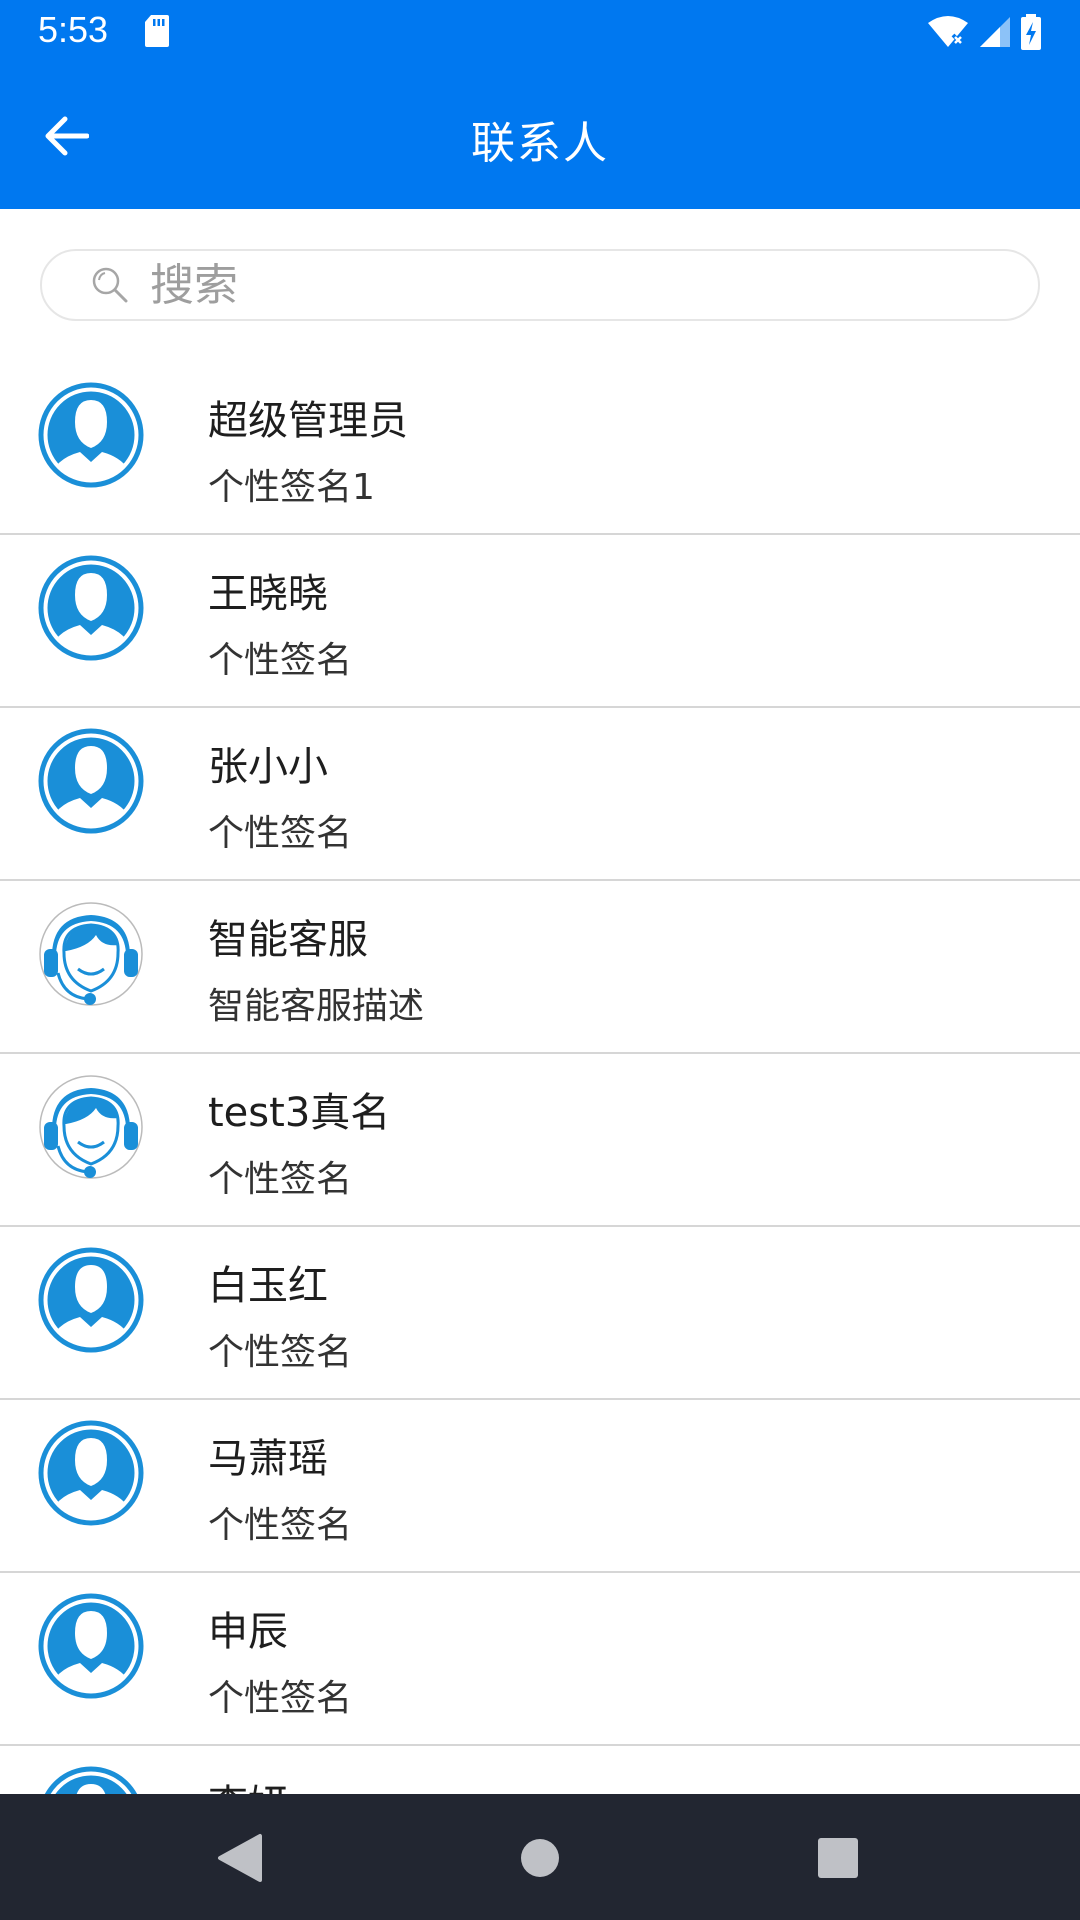  Describe the element at coordinates (248, 1783) in the screenshot. I see `contact-name: 李妍` at that location.